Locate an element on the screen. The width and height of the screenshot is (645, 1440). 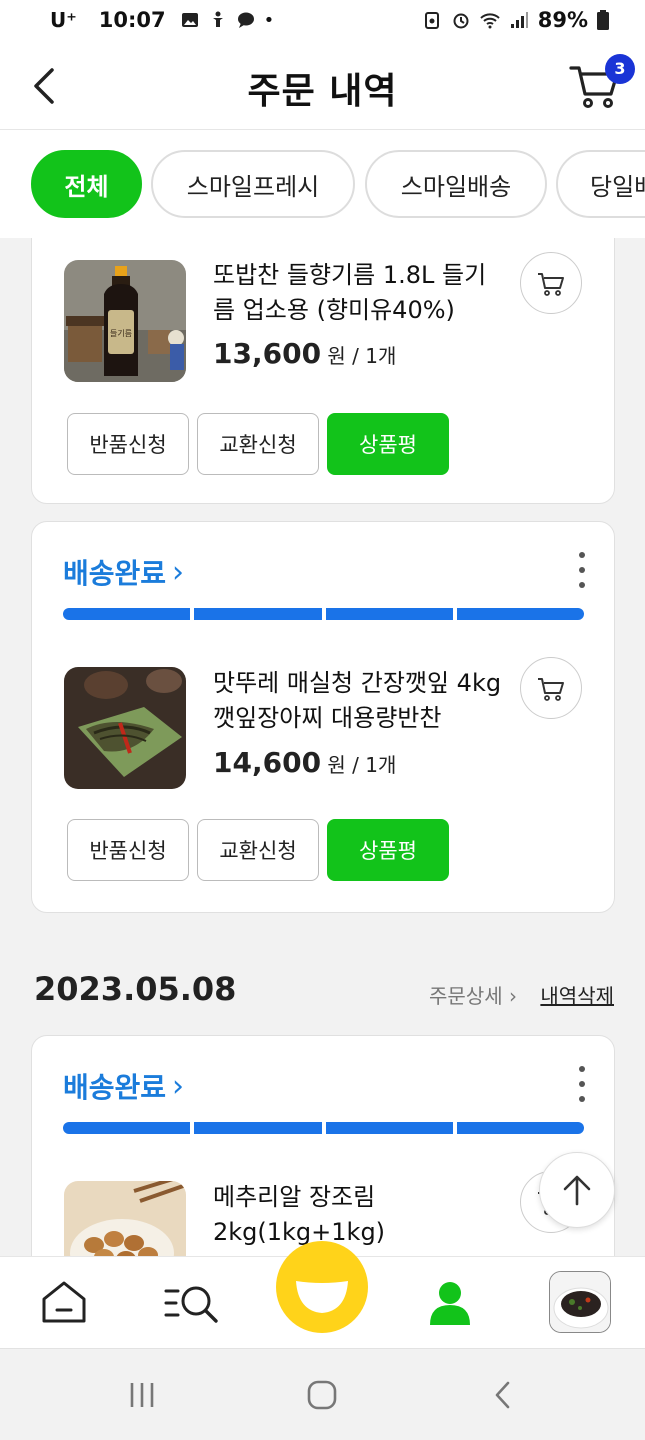
system-back-button is located at coordinates (504, 1395).